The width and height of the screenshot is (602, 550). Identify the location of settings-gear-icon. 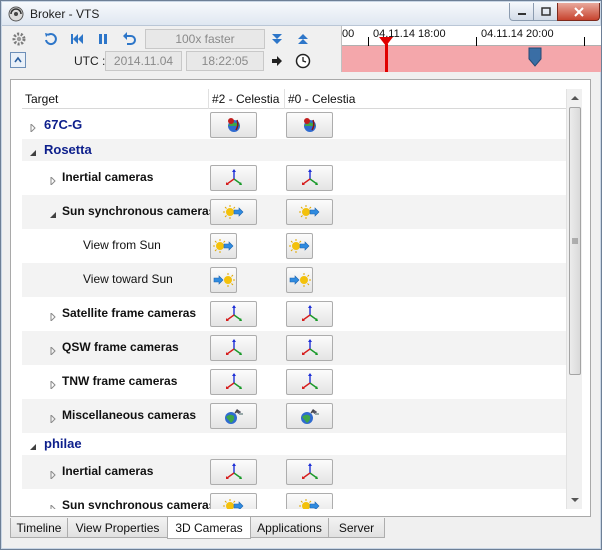
(19, 39).